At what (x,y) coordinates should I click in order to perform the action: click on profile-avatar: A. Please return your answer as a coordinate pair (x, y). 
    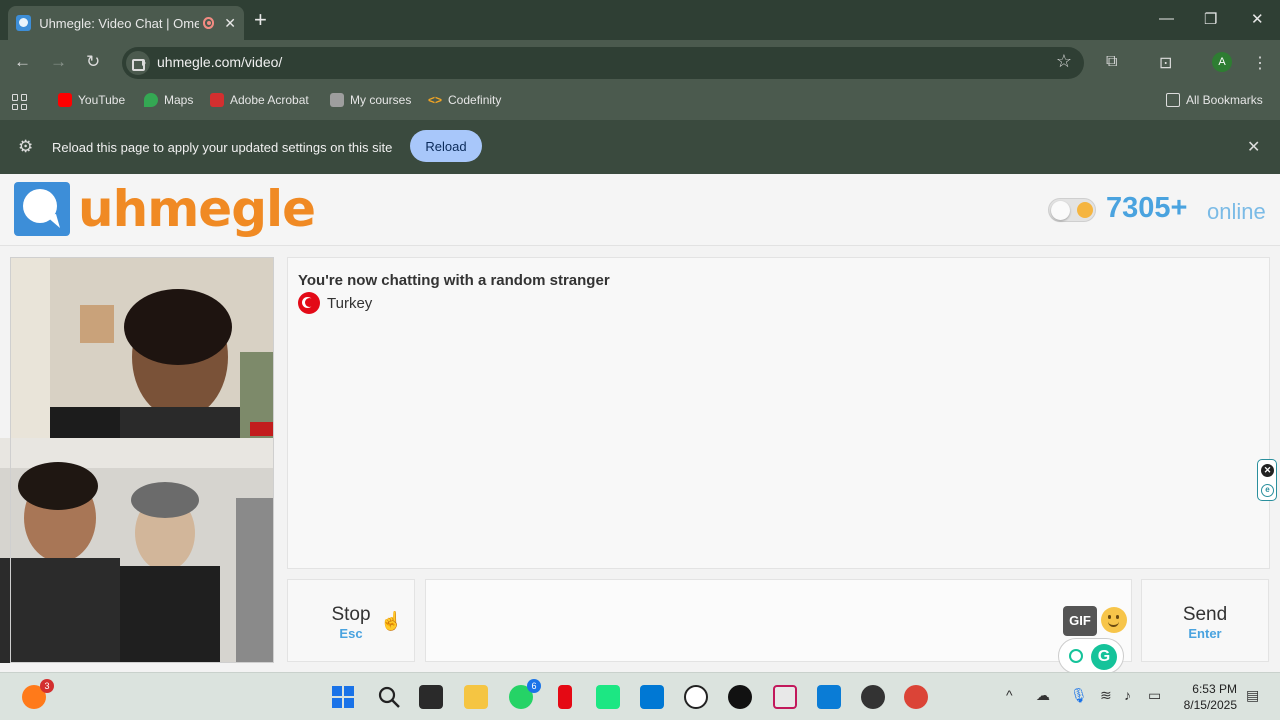
    Looking at the image, I should click on (1222, 62).